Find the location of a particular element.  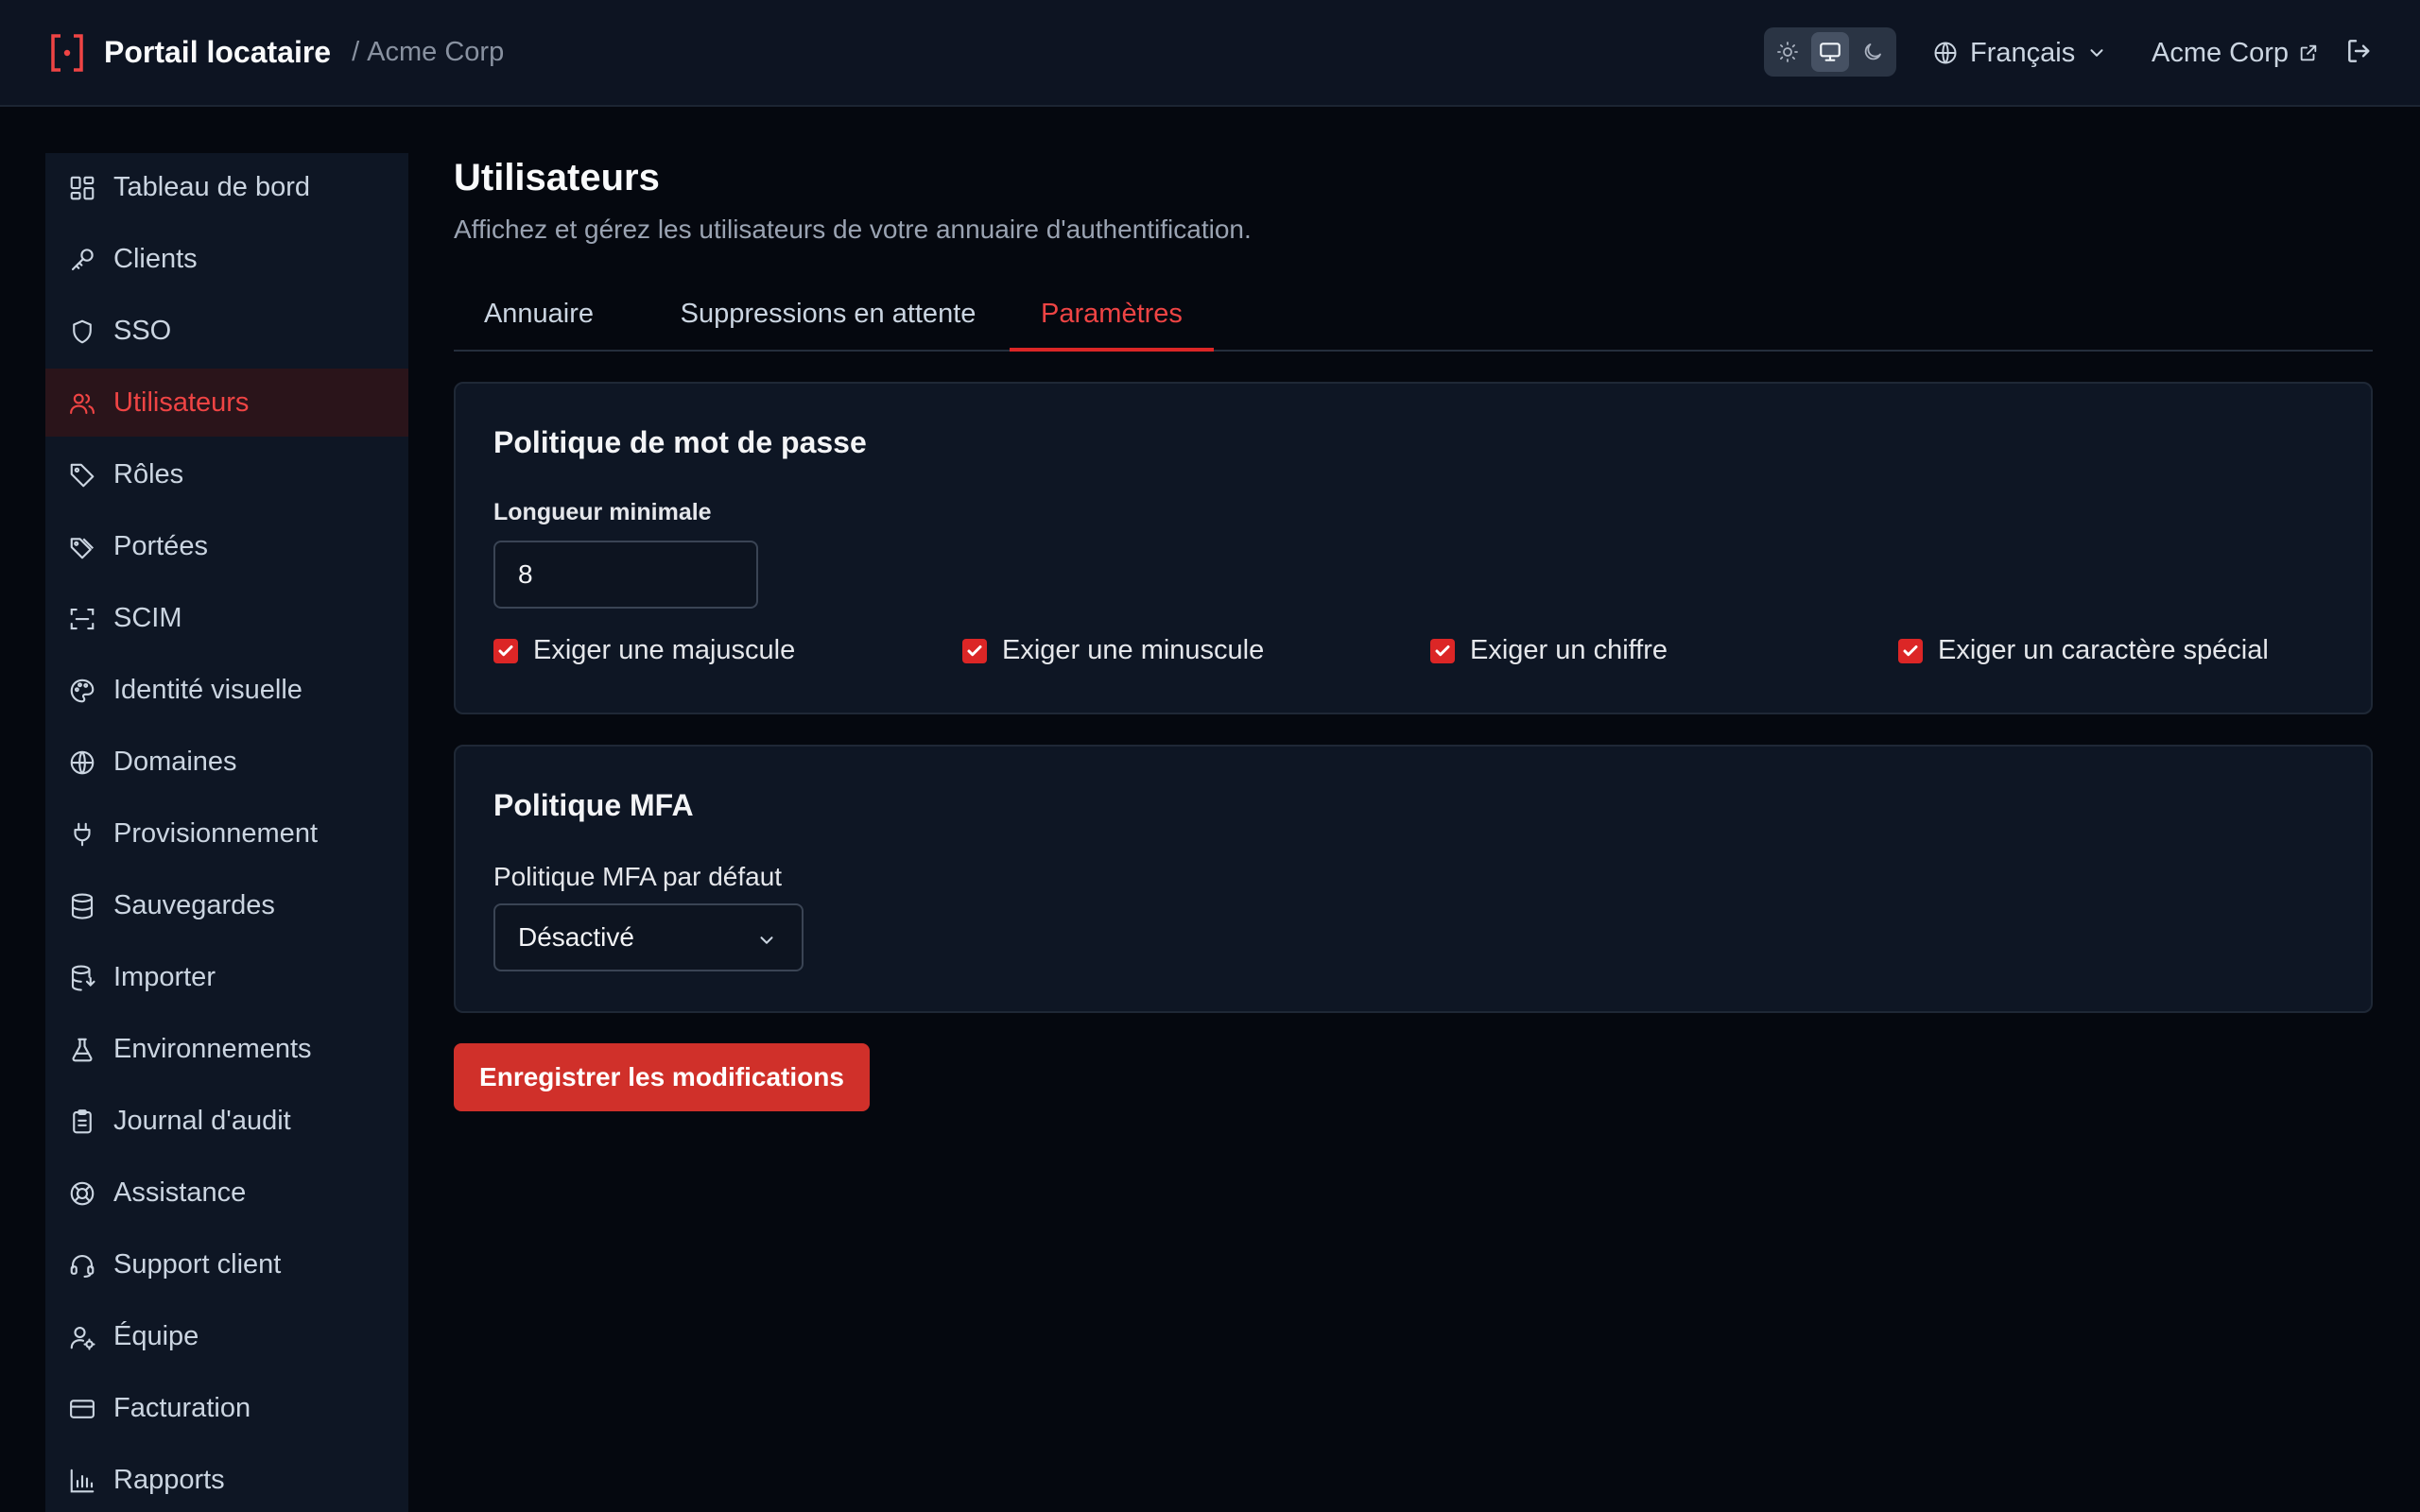

sidebar-item-team: Équipe is located at coordinates (226, 1336).